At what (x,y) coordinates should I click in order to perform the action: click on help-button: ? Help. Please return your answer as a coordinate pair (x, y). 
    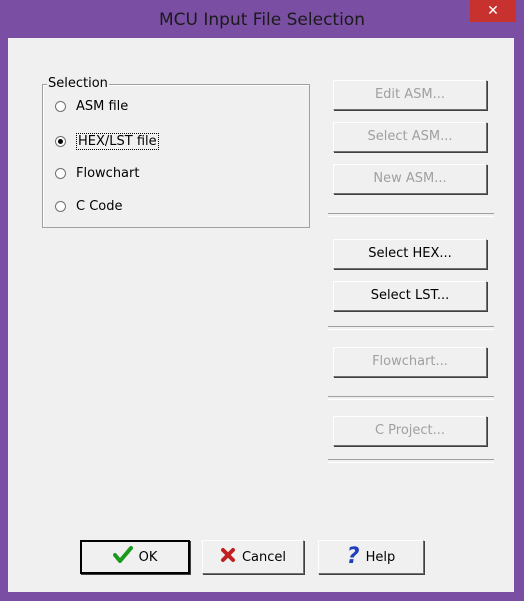
    Looking at the image, I should click on (371, 557).